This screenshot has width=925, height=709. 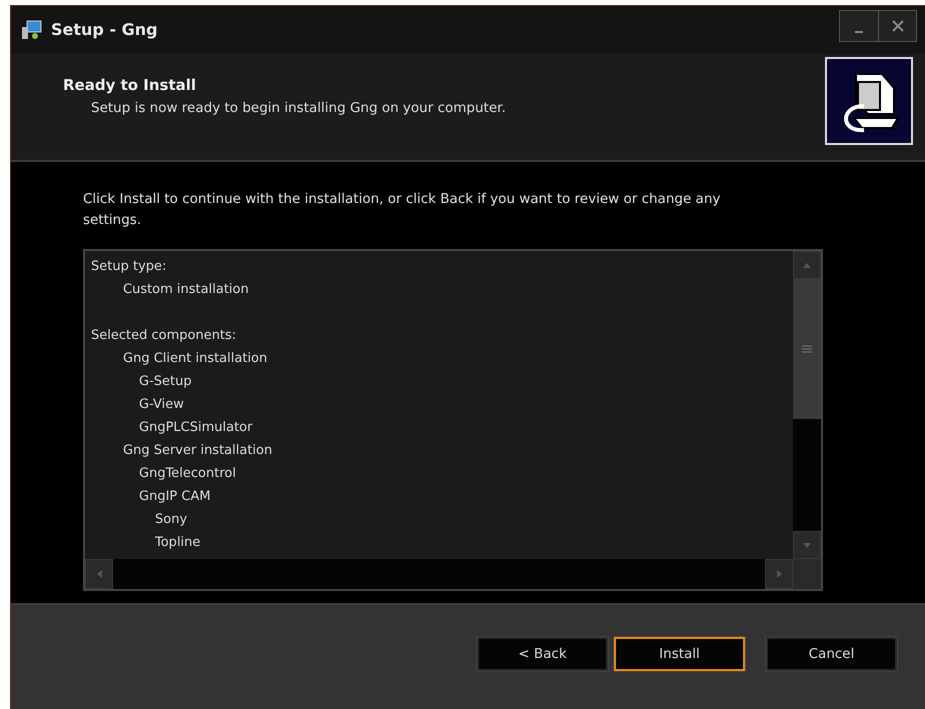 I want to click on scroll-thumb, so click(x=807, y=349).